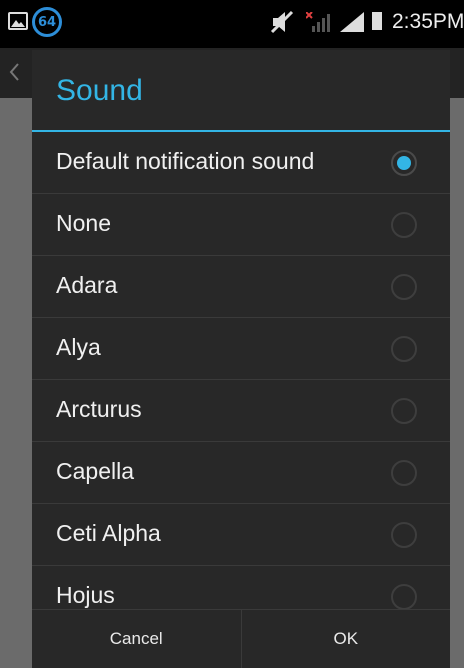 This screenshot has height=668, width=464. Describe the element at coordinates (232, 24) in the screenshot. I see `status-bar: 64 2:35PM` at that location.